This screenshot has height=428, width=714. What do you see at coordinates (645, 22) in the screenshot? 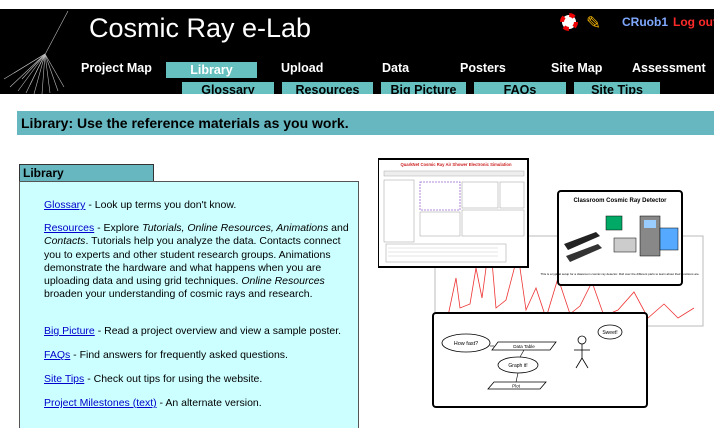
I see `username-link: CRuob1` at bounding box center [645, 22].